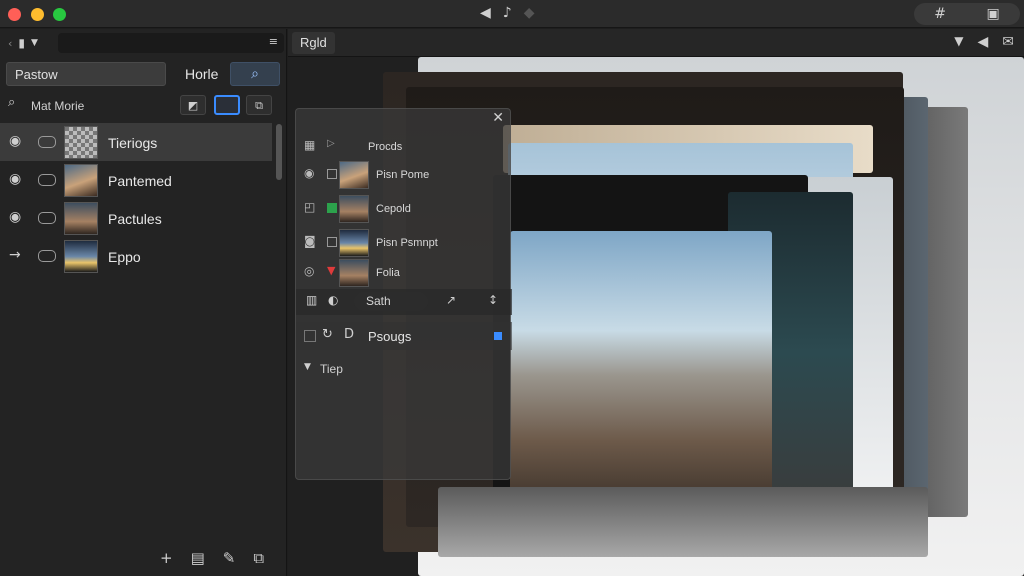  I want to click on tone-icon: ♪, so click(507, 13).